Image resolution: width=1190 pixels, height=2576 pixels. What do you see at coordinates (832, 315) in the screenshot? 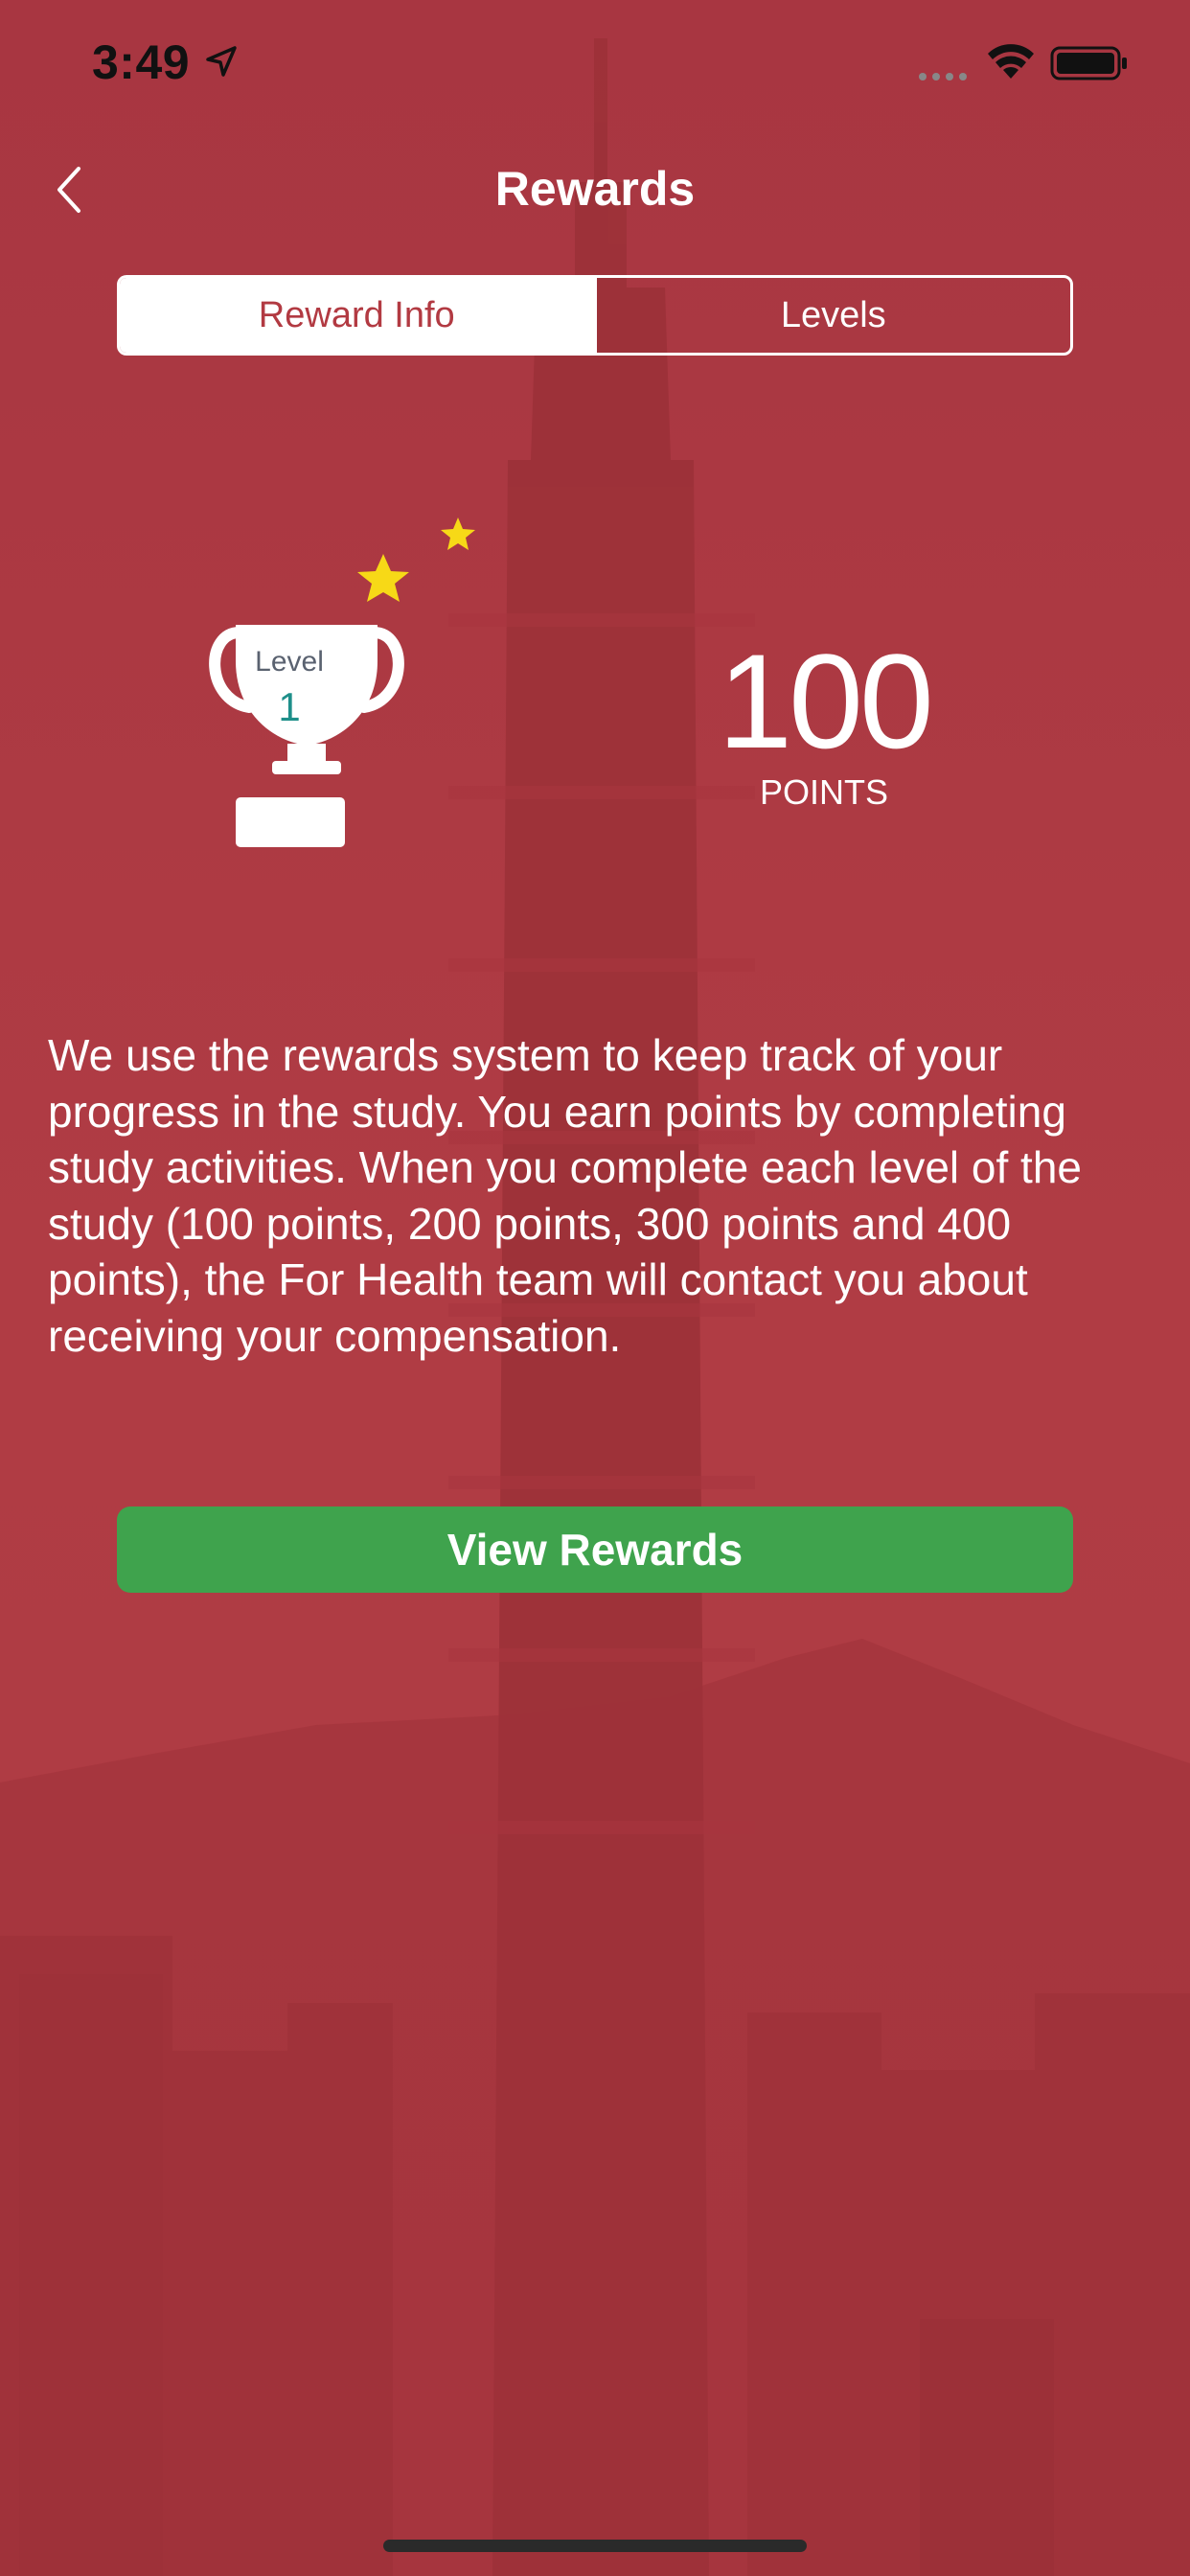
I see `tab-levels: Levels` at bounding box center [832, 315].